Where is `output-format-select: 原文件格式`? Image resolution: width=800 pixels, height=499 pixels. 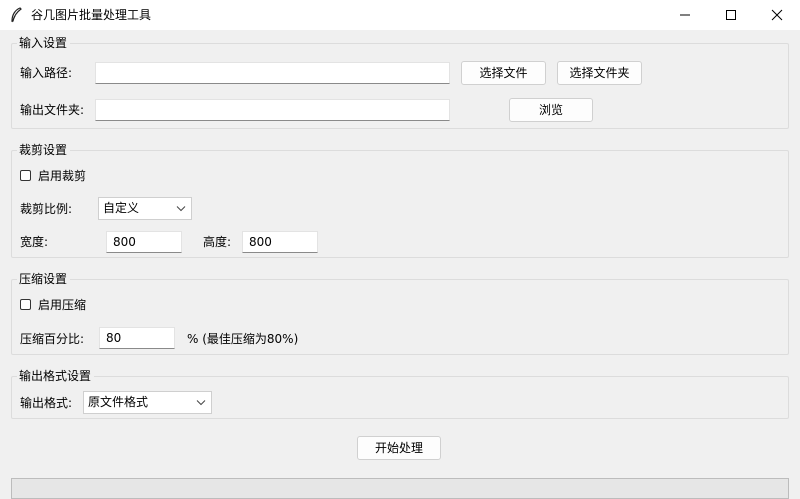
output-format-select: 原文件格式 is located at coordinates (147, 402).